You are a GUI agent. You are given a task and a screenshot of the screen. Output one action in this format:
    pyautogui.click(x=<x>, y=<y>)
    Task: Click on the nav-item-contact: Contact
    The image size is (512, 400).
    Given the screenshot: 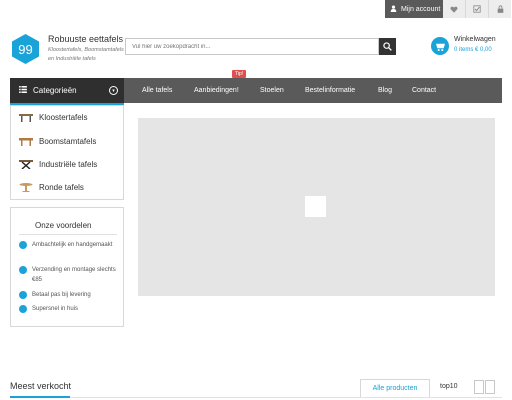 What is the action you would take?
    pyautogui.click(x=424, y=90)
    